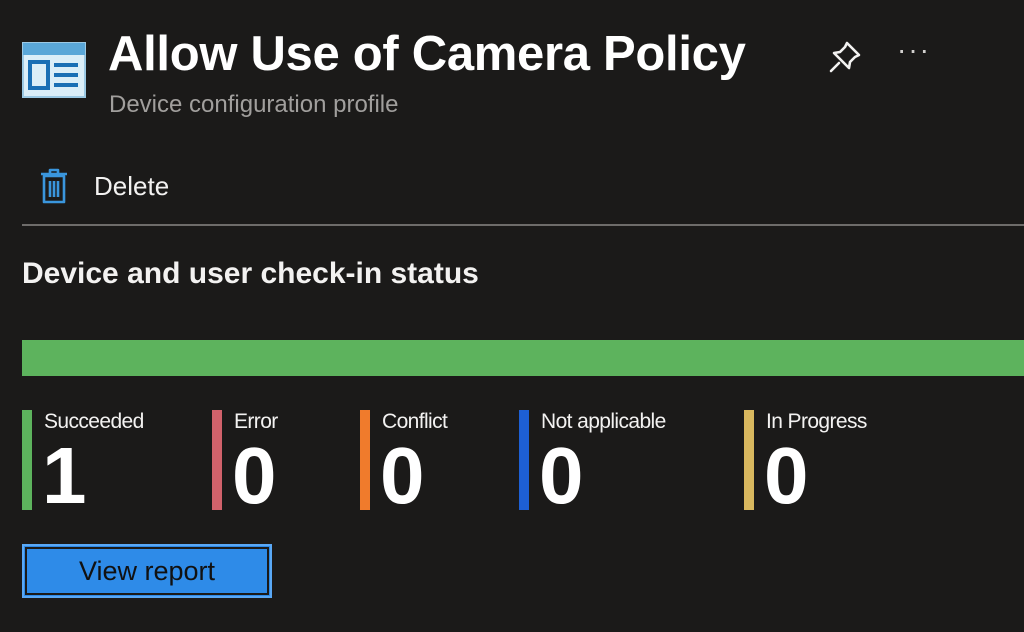  I want to click on page-subtitle: Device configuration profile, so click(254, 104).